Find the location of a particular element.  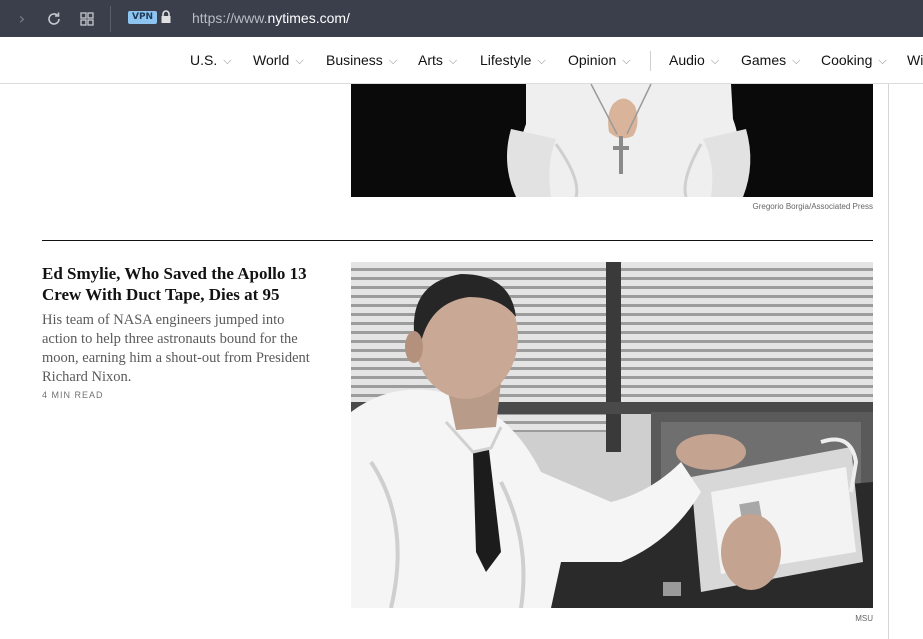

story-divider is located at coordinates (457, 240).